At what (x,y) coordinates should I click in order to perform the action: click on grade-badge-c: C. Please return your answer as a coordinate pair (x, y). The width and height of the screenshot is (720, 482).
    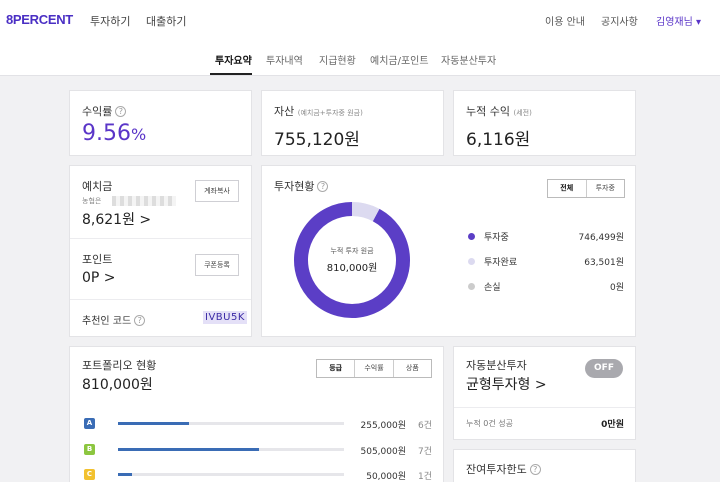
    Looking at the image, I should click on (89, 474).